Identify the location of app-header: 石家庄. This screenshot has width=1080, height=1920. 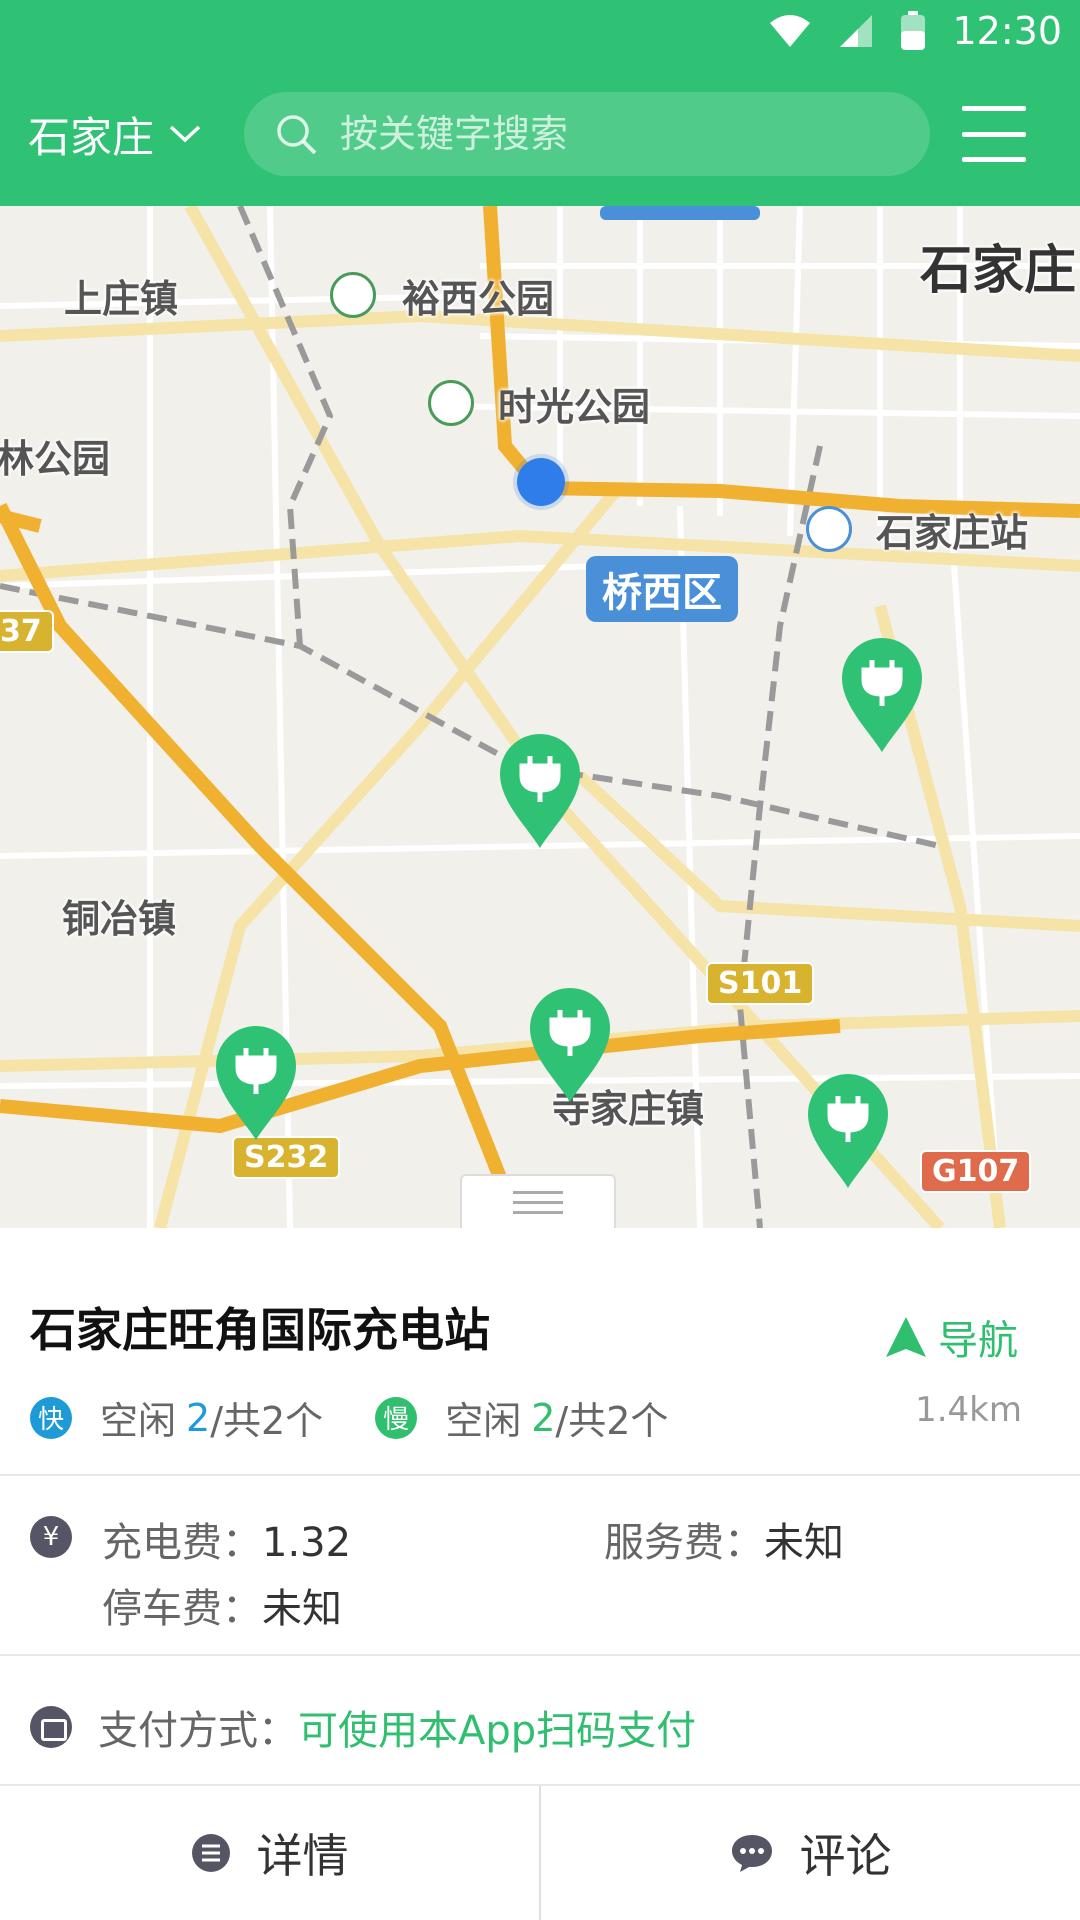
(540, 134).